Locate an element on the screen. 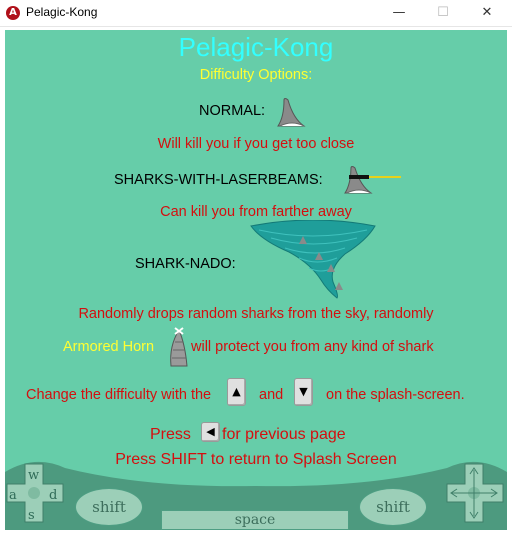 The height and width of the screenshot is (537, 512). game-title: Pelagic-Kong is located at coordinates (256, 47).